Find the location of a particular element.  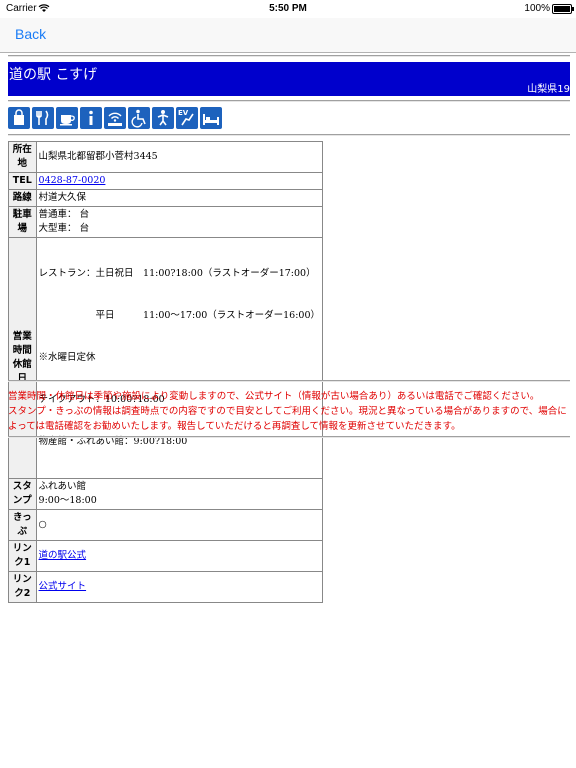

table-row: TEL 0428-87-0020 is located at coordinates (166, 181).